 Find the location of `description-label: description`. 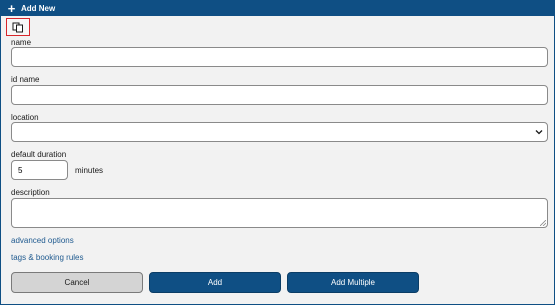

description-label: description is located at coordinates (30, 192).